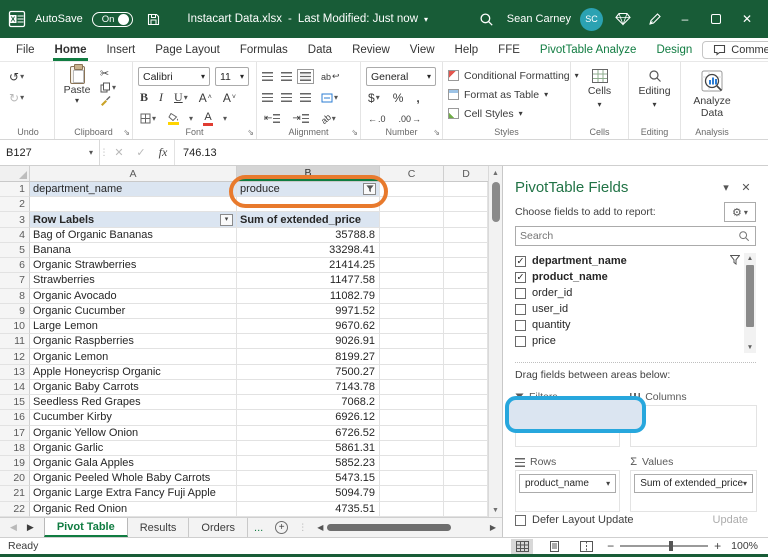 The image size is (768, 557). I want to click on ribbon-tab-page-layout: Page Layout, so click(187, 49).